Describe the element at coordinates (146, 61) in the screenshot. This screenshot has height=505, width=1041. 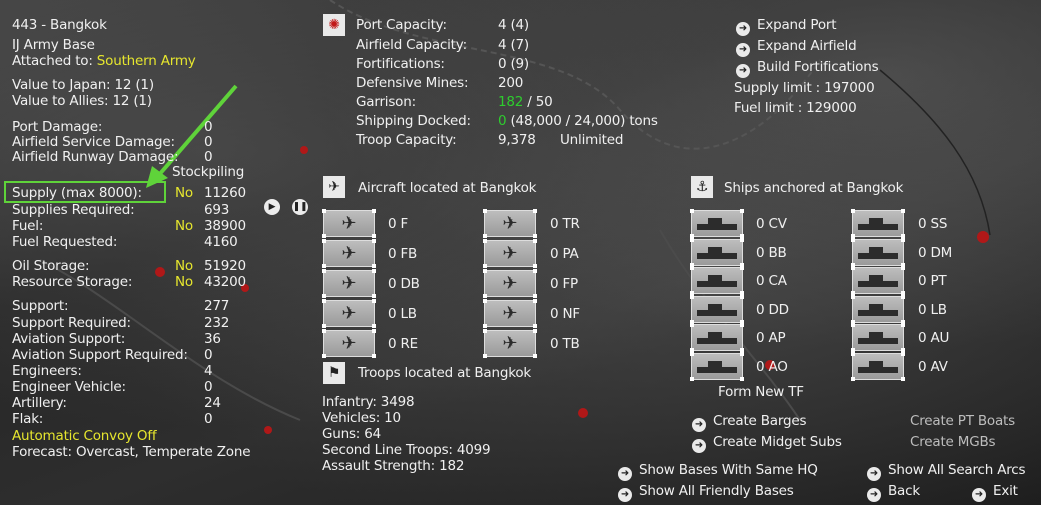
I see `attached-hq-link: Southern Army` at that location.